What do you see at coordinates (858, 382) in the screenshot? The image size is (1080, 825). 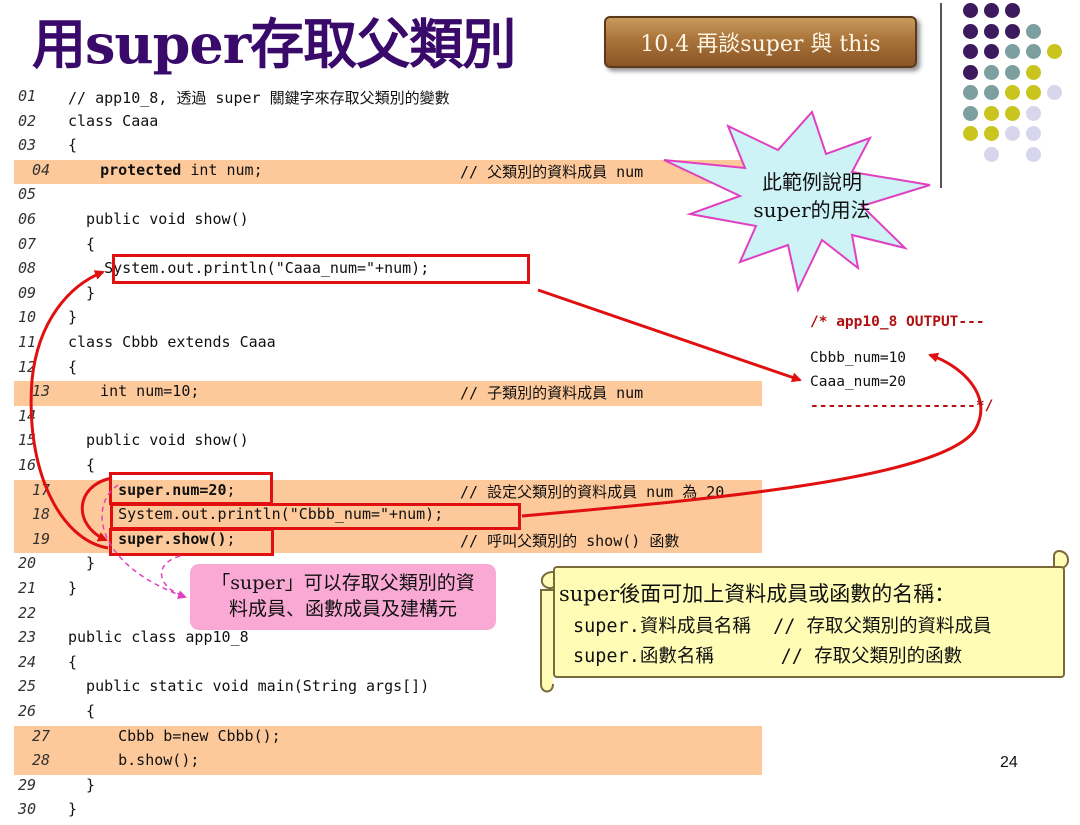 I see `output-line2: Caaa_num=20` at bounding box center [858, 382].